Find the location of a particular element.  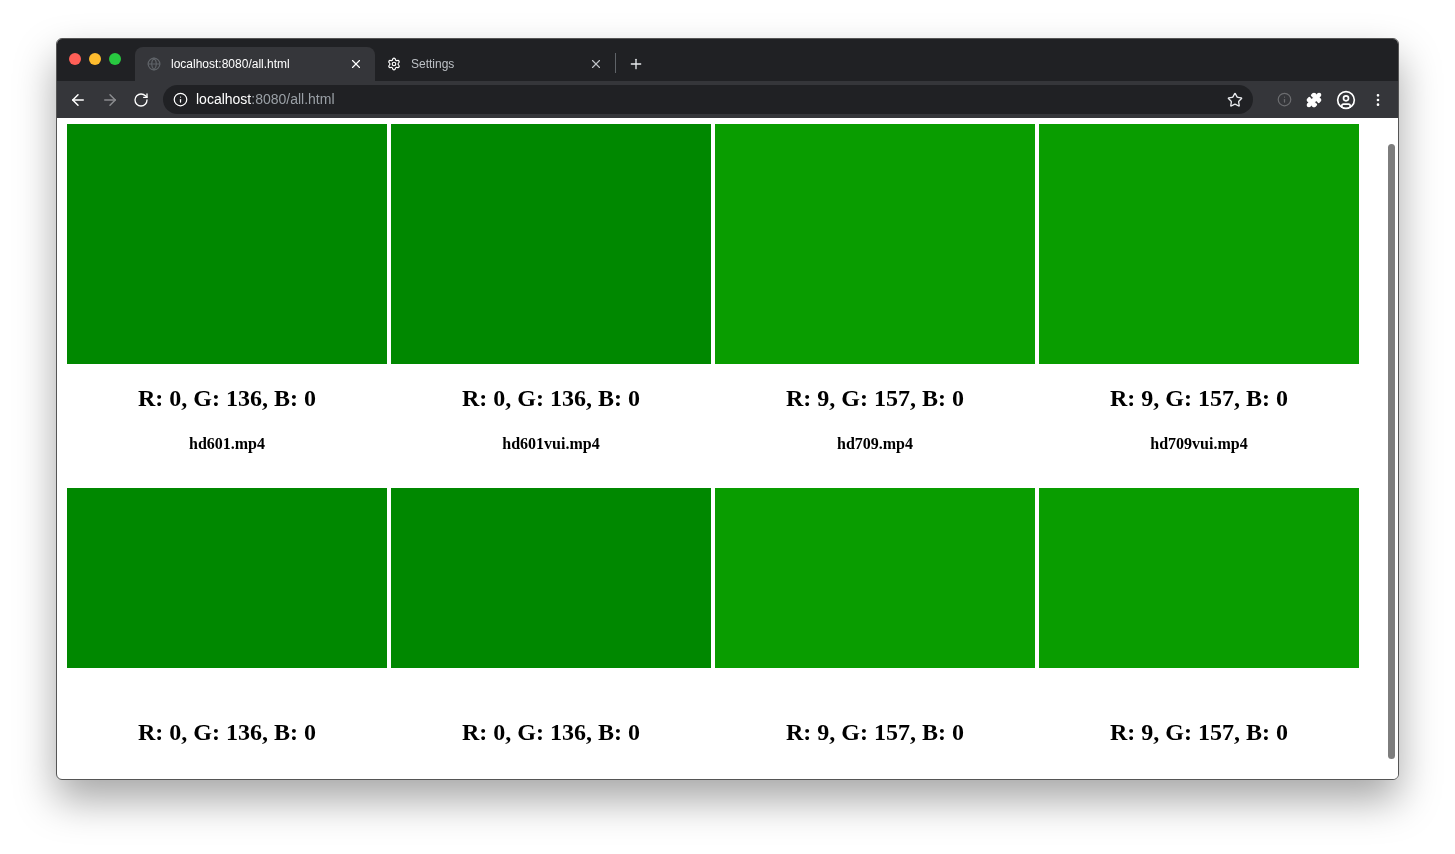

address-bar: localhost:8080/all.html is located at coordinates (708, 99).